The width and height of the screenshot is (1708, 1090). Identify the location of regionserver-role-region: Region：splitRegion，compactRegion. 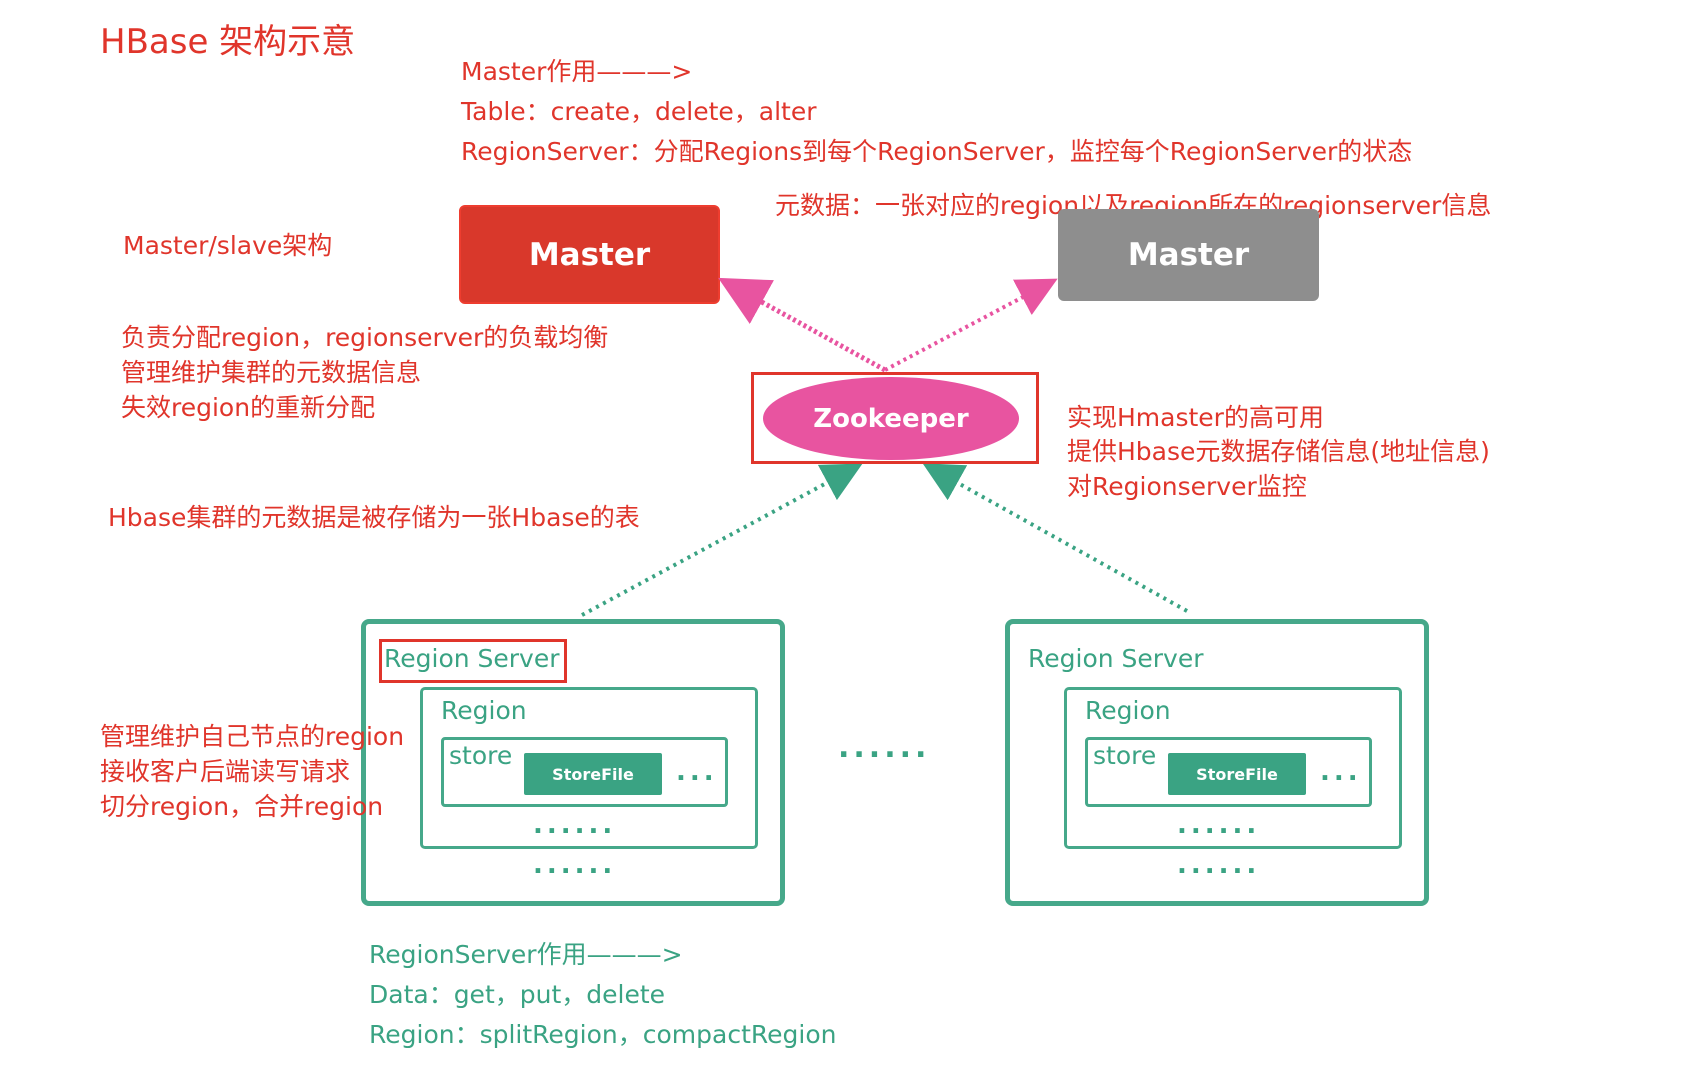
(603, 1034).